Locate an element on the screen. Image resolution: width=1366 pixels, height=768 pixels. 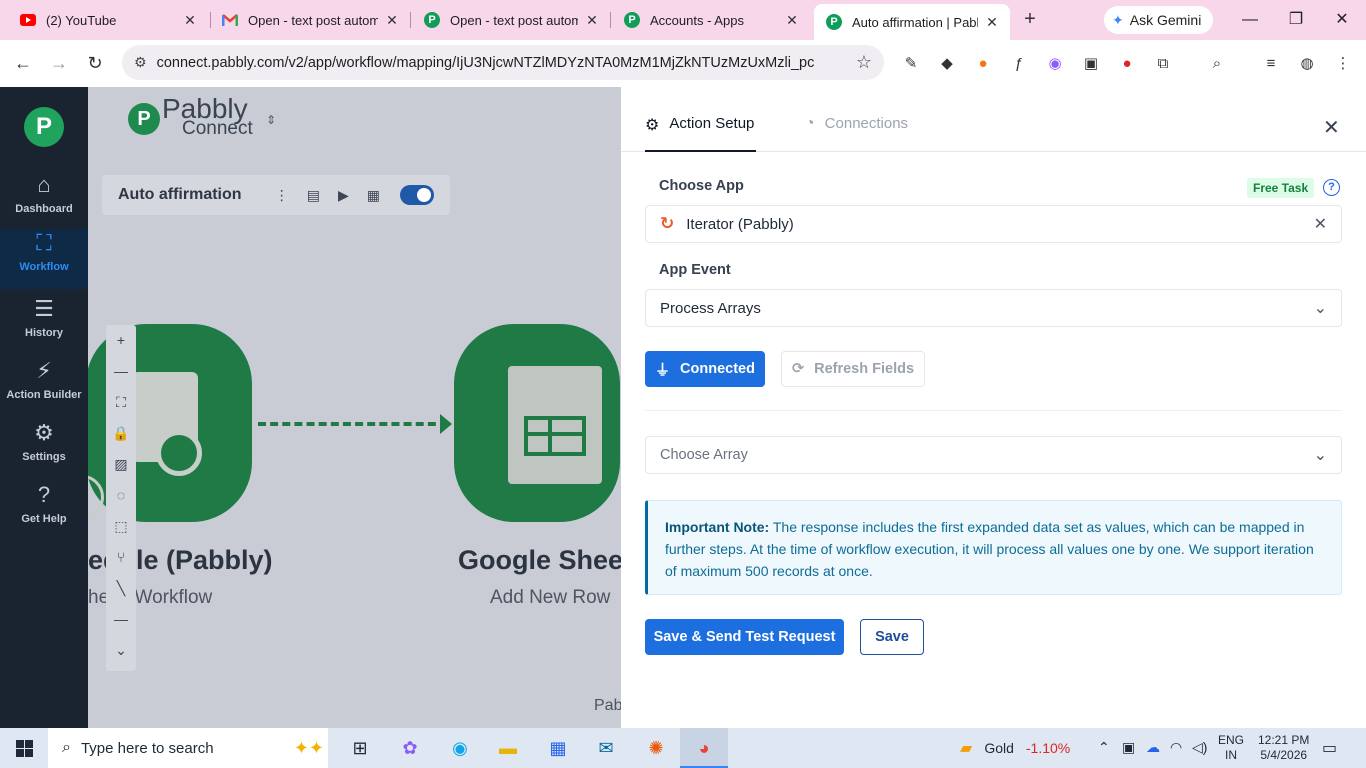
image-icon: ▨ is located at coordinates (121, 464).